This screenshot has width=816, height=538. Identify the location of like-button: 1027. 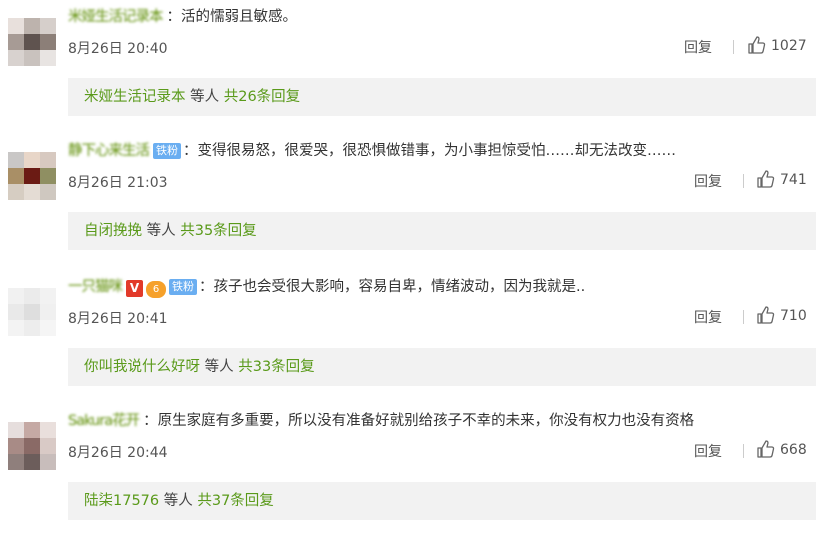
(777, 45).